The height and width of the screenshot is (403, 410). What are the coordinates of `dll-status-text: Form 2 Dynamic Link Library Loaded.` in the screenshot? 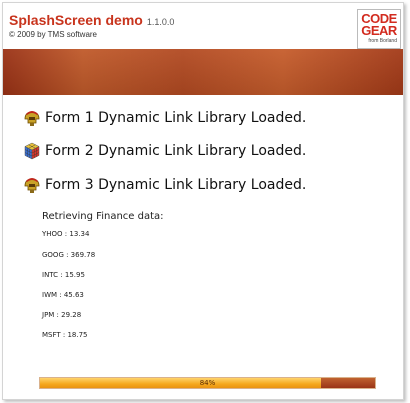 It's located at (176, 151).